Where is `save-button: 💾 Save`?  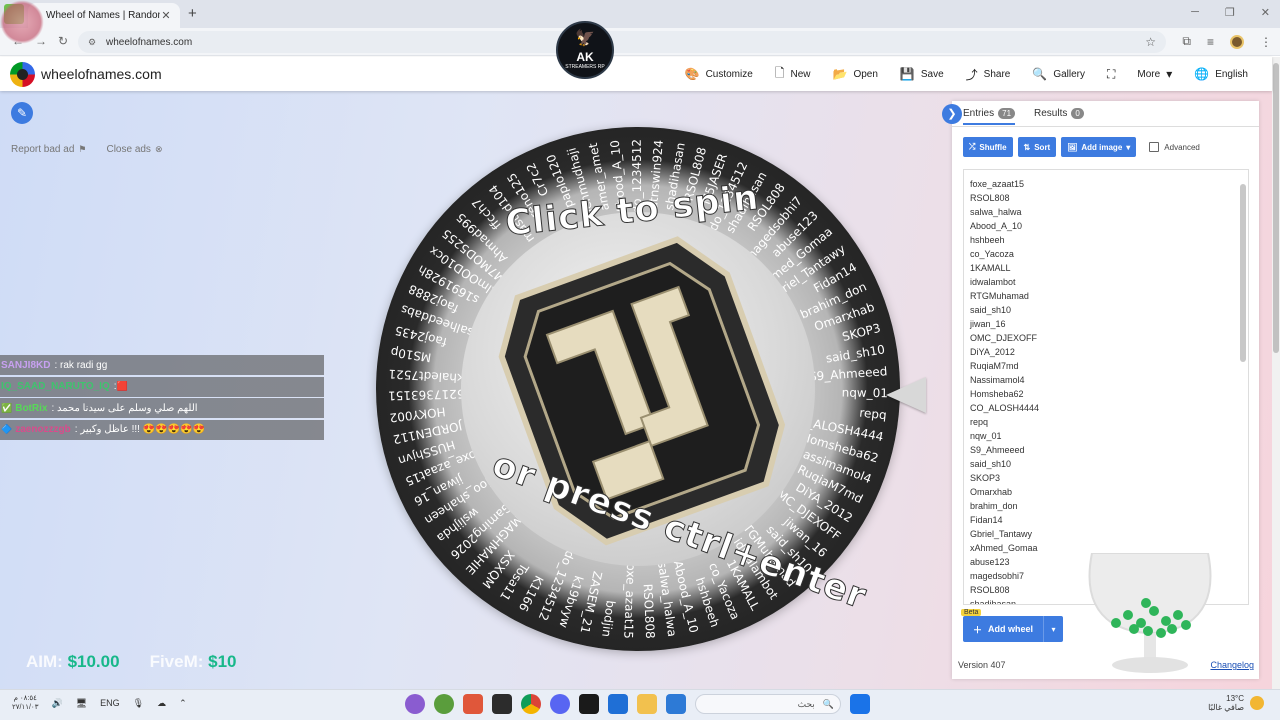 save-button: 💾 Save is located at coordinates (922, 74).